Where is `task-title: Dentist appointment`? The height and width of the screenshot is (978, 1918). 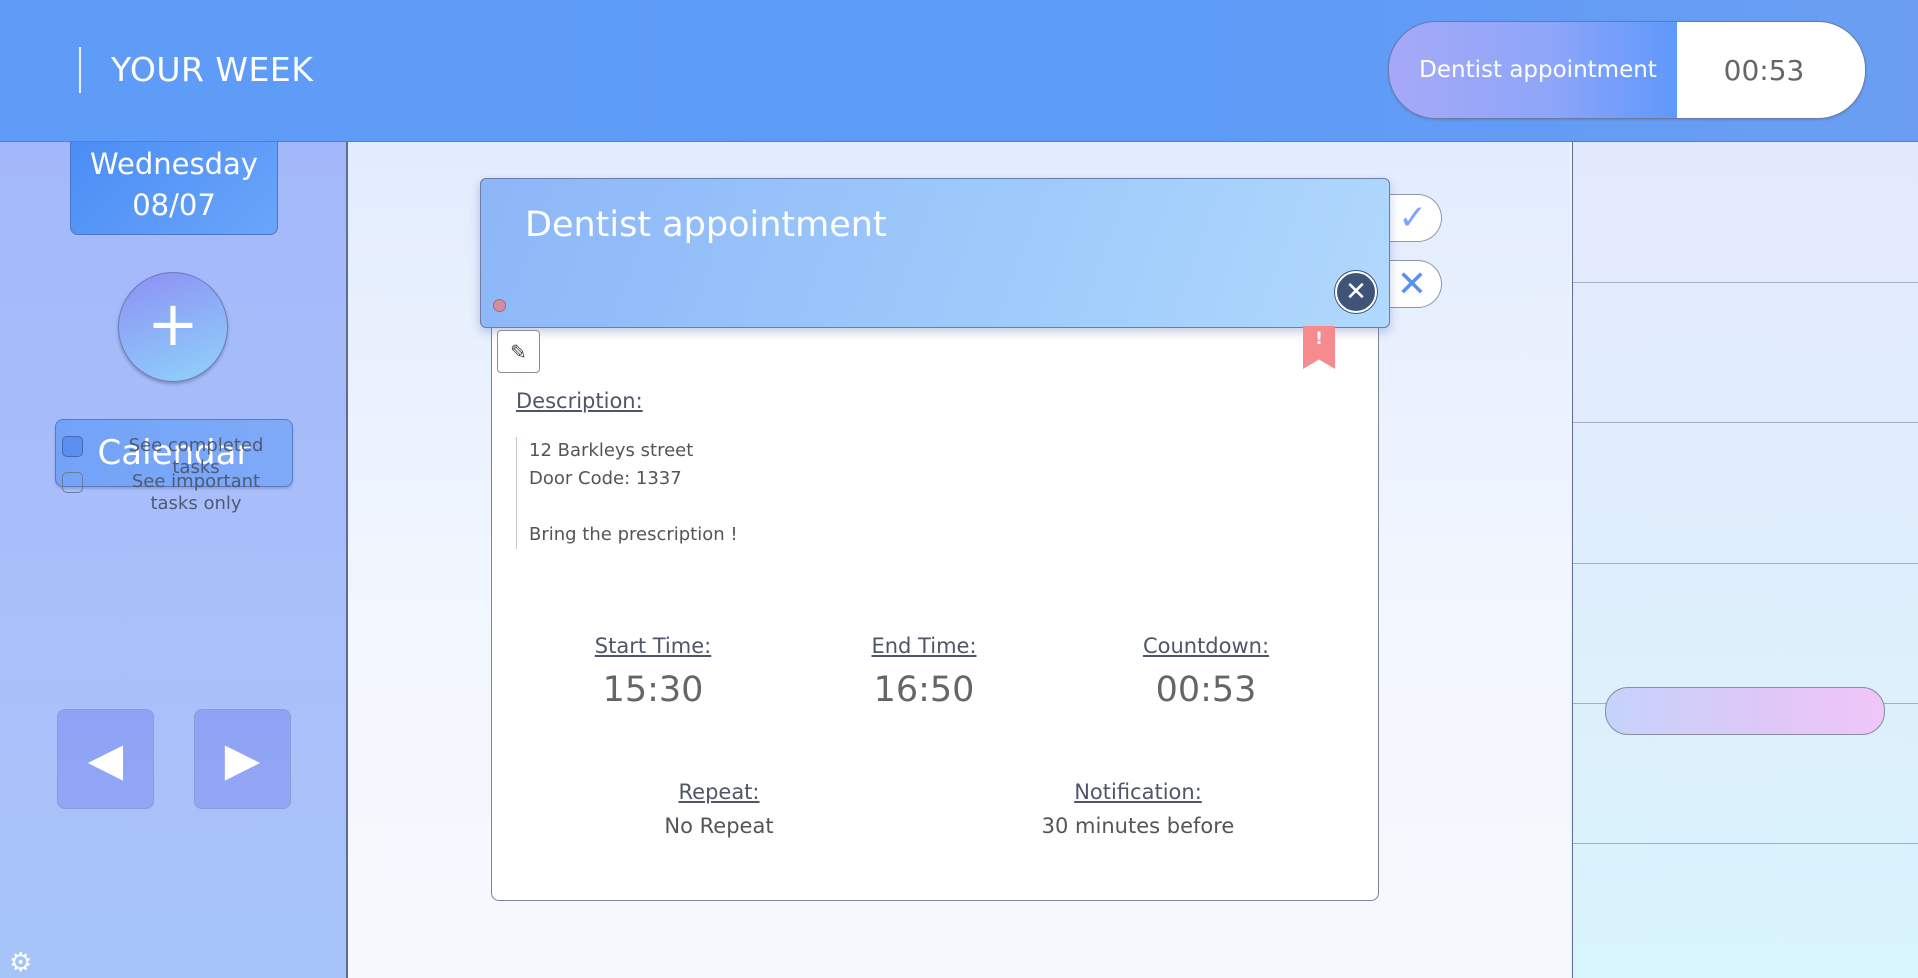
task-title: Dentist appointment is located at coordinates (706, 225).